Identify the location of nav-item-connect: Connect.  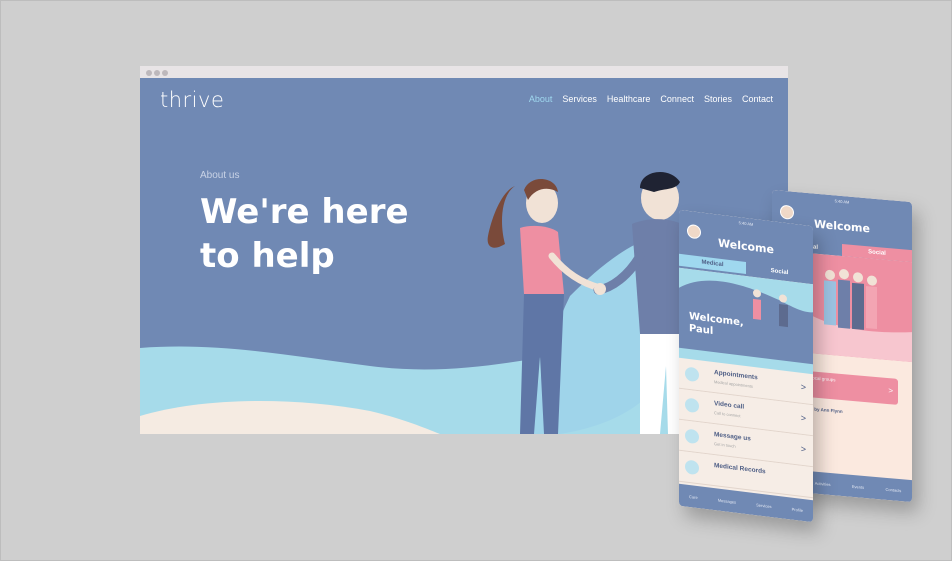
(677, 99).